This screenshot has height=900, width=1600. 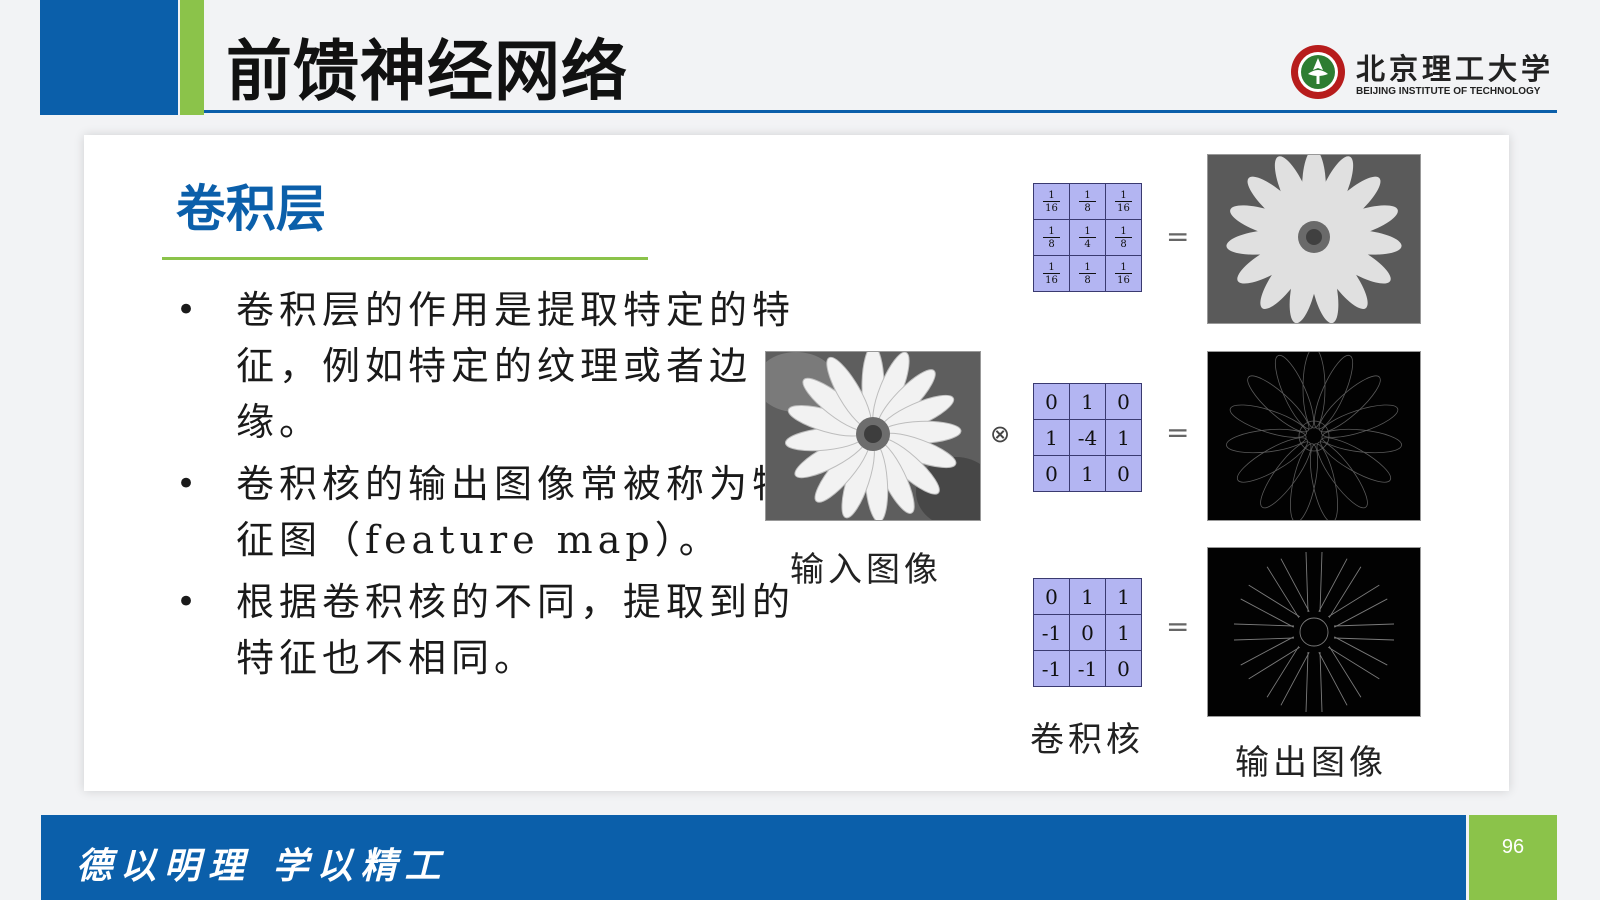 I want to click on bullet-item: 卷积层的作用是提取特定的特征，例如特定的纹理或者边缘。, so click(x=496, y=366).